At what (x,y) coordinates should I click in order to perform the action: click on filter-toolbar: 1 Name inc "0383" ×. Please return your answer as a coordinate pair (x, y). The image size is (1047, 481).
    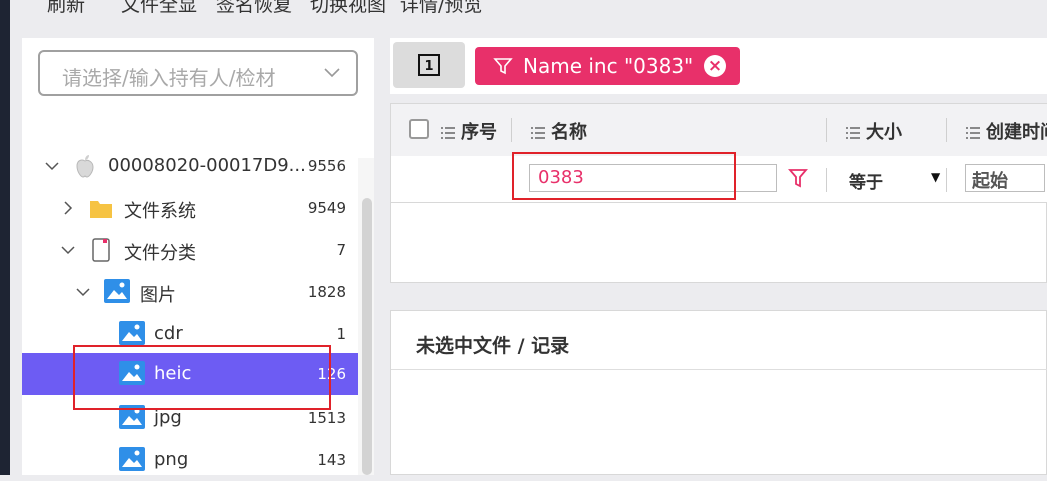
    Looking at the image, I should click on (718, 66).